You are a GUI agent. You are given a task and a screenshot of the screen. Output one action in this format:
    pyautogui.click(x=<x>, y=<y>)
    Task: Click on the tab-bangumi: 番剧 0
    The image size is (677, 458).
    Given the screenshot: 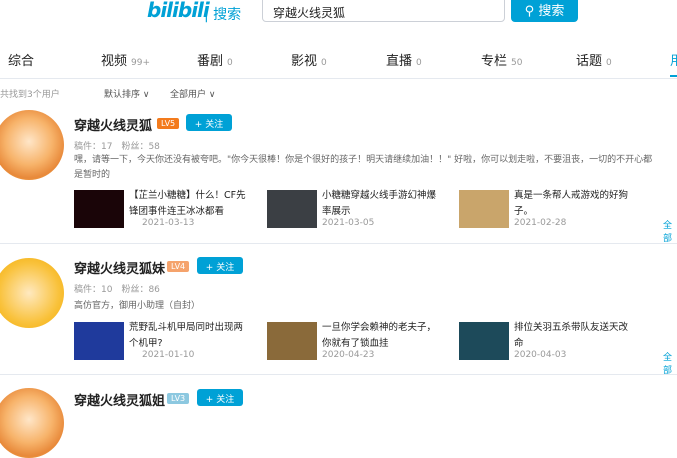 What is the action you would take?
    pyautogui.click(x=215, y=59)
    